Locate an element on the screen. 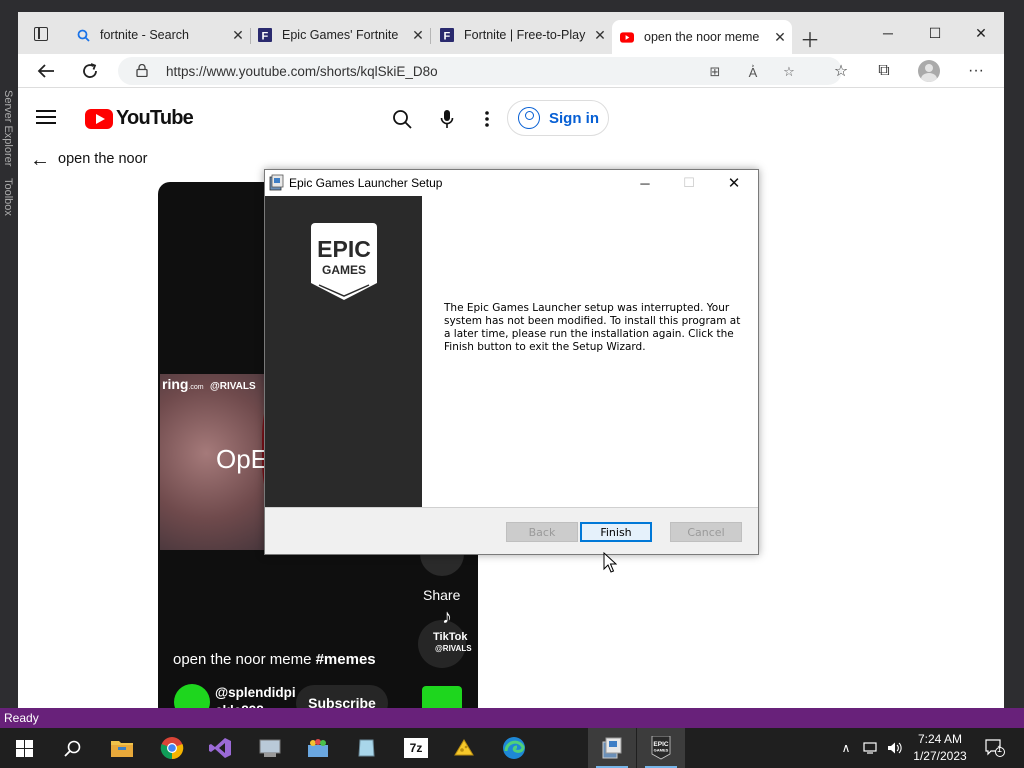 The width and height of the screenshot is (1024, 768). youtube-logo-text: YouTube is located at coordinates (155, 118).